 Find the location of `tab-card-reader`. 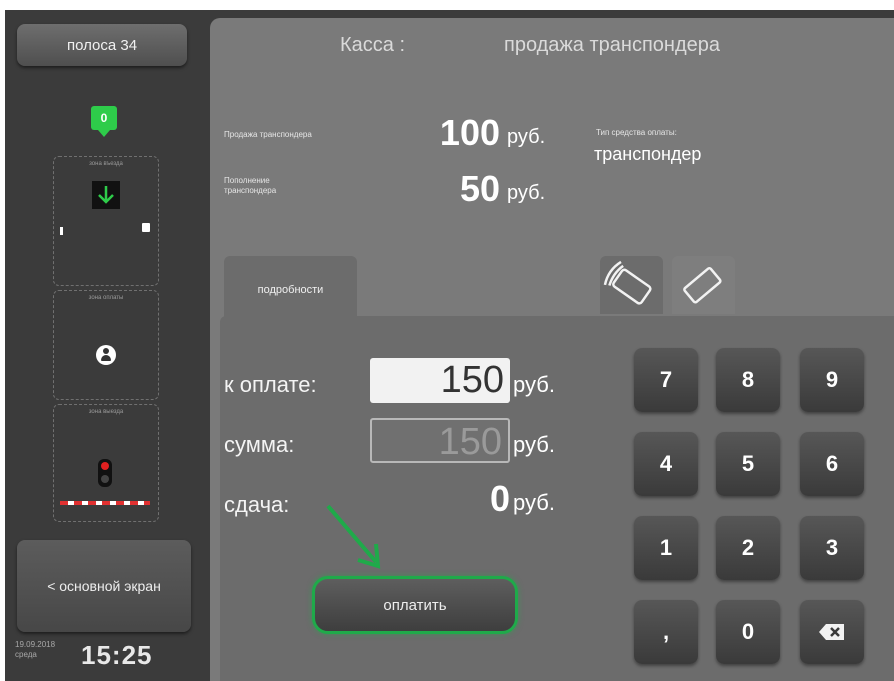

tab-card-reader is located at coordinates (631, 285).